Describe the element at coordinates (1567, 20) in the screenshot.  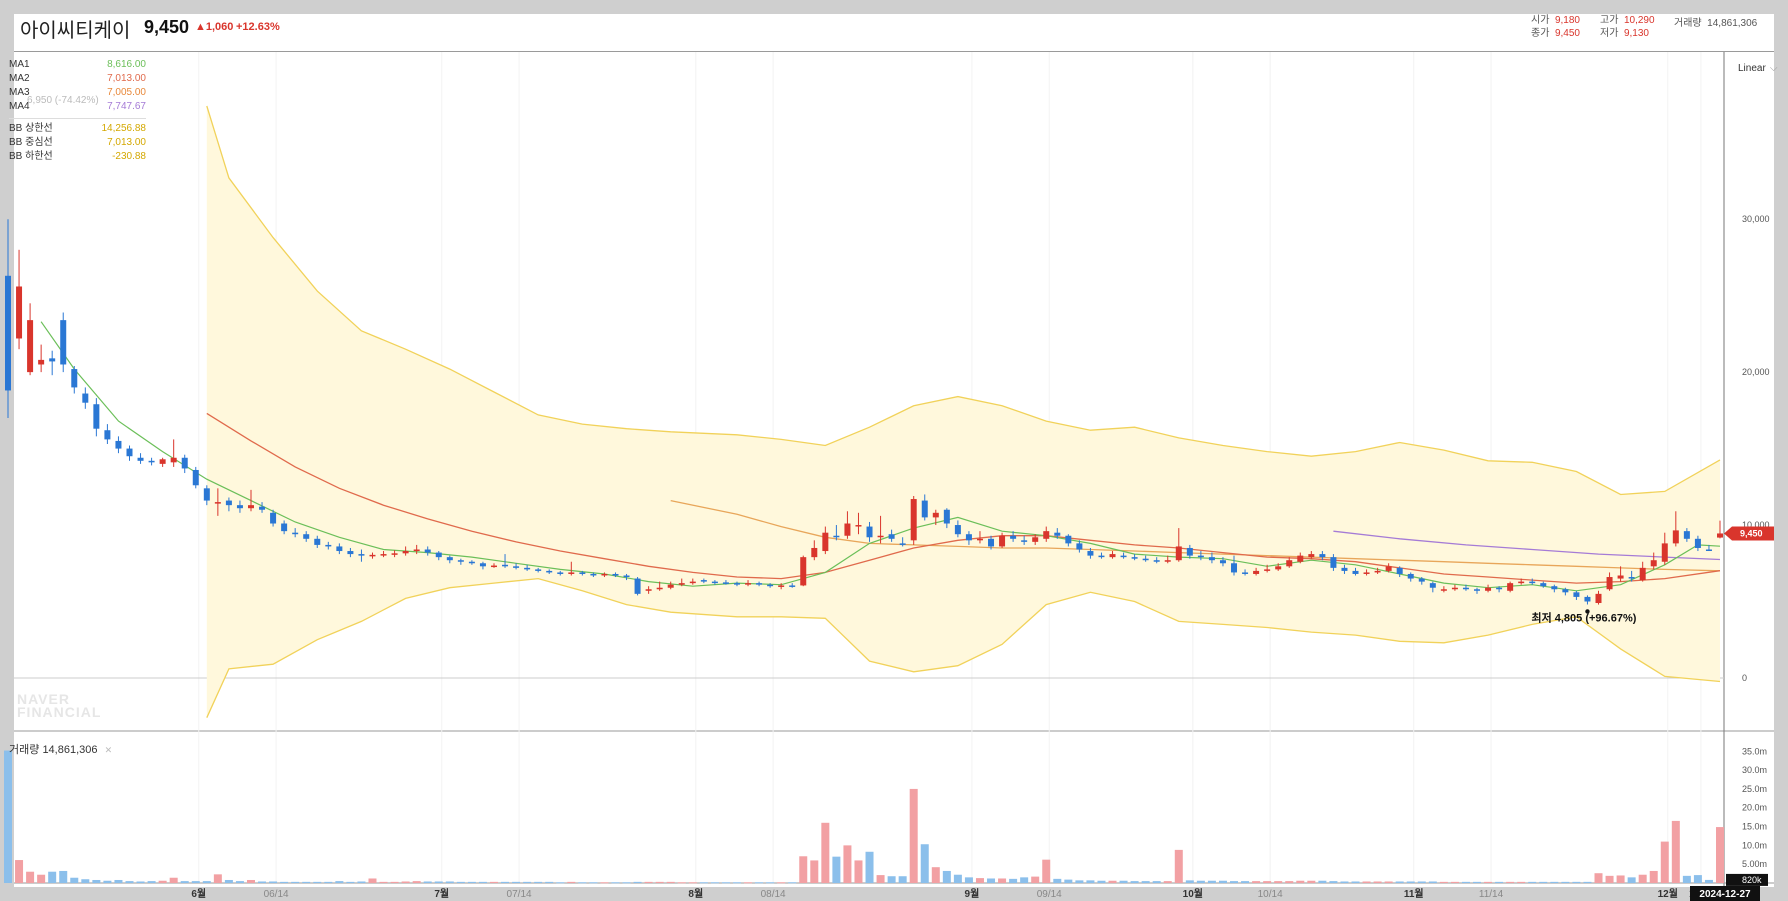
I see `open-value: 9,180` at that location.